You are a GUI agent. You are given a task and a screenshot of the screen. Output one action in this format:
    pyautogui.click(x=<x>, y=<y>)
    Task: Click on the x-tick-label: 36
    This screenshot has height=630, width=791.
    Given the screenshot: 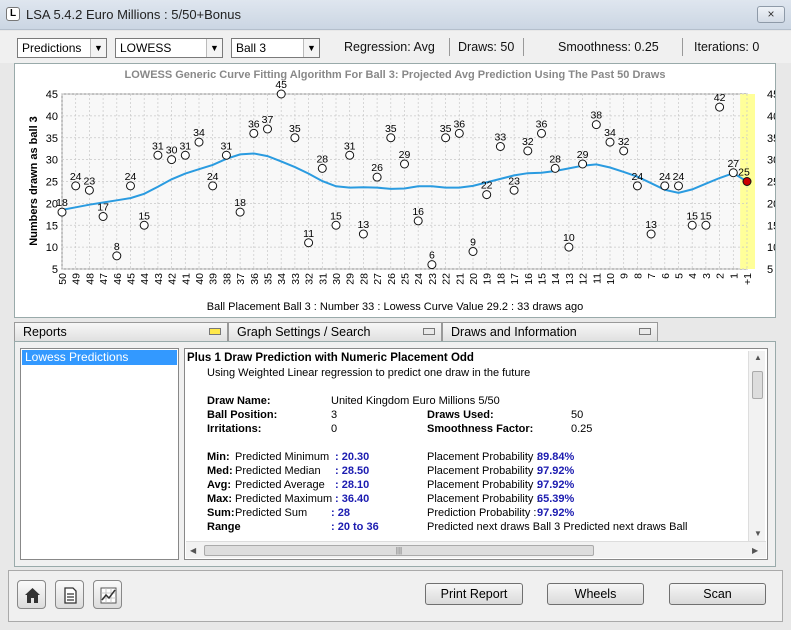 What is the action you would take?
    pyautogui.click(x=255, y=279)
    